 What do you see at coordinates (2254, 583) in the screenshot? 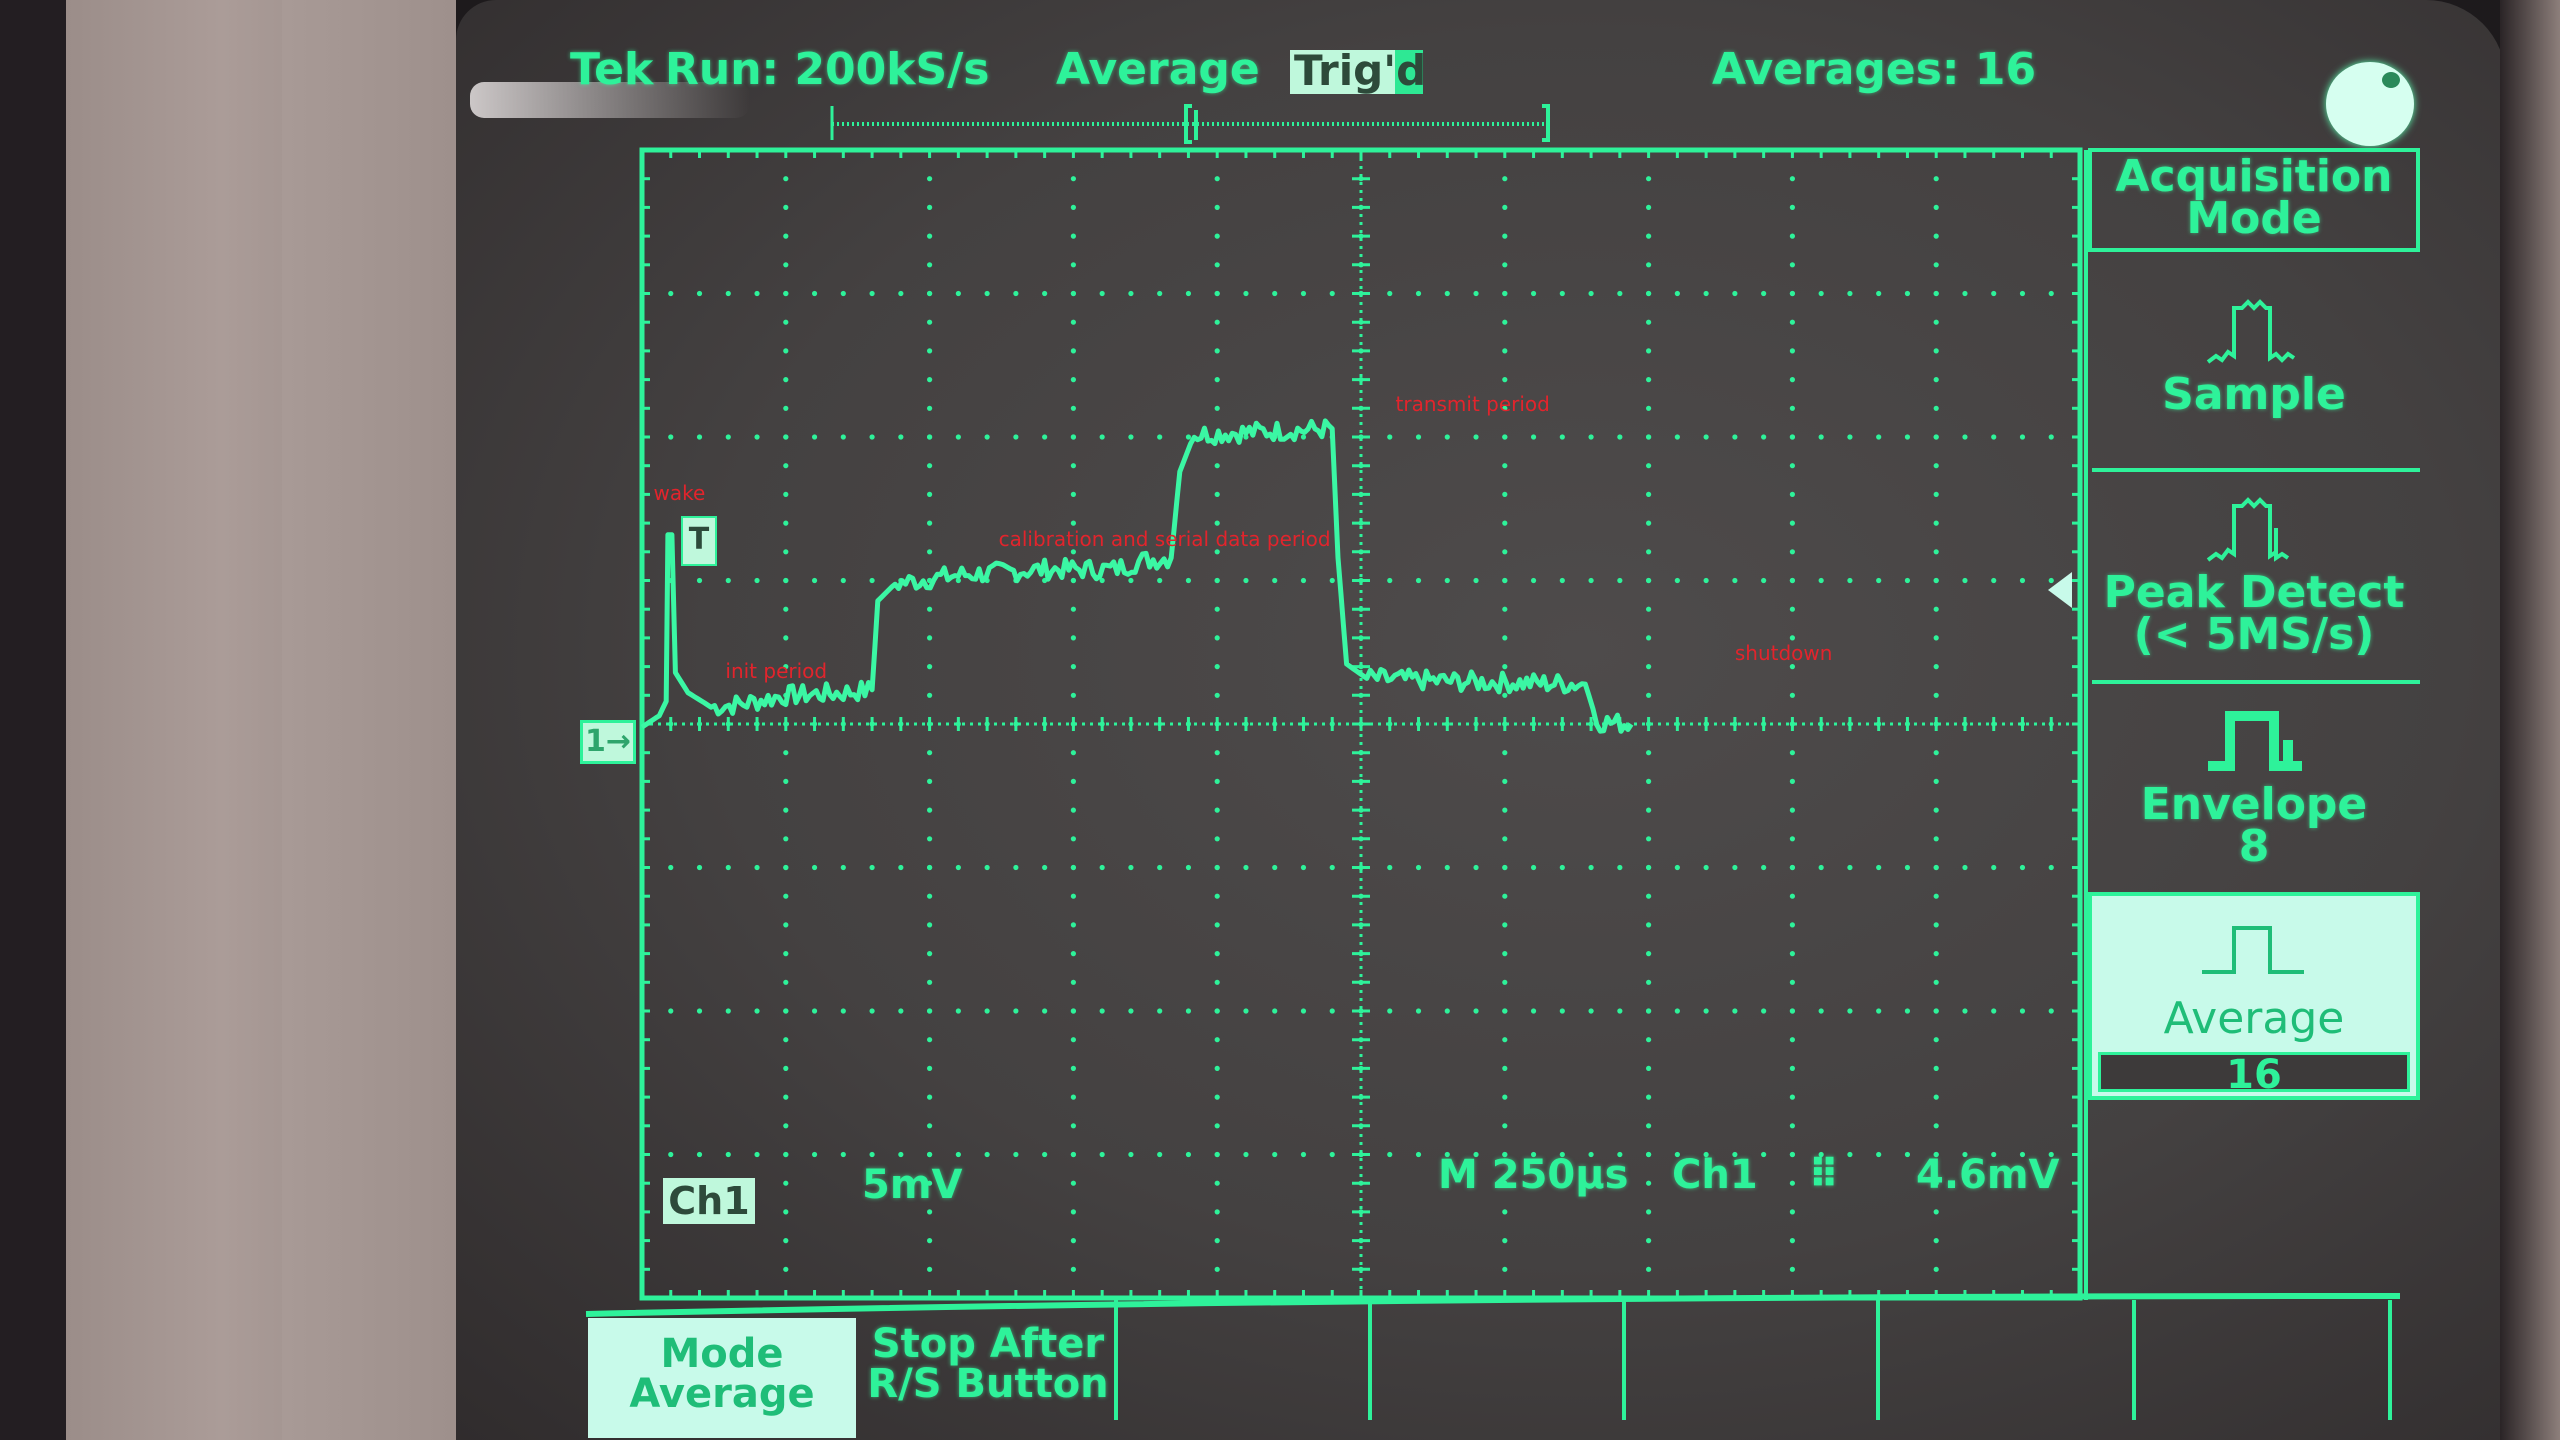
I see `side-menu-item-peak-detect: Peak Detect (< 5MS/s)` at bounding box center [2254, 583].